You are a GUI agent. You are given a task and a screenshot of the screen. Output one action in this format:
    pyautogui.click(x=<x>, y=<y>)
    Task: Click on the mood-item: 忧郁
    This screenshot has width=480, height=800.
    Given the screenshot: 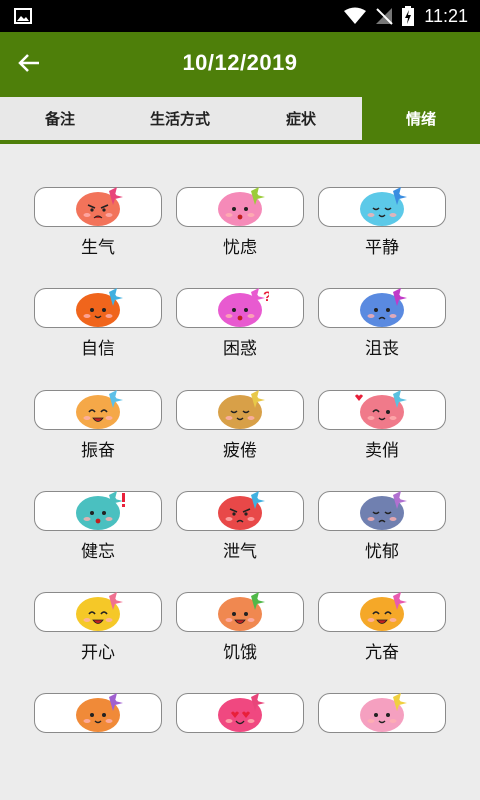 What is the action you would take?
    pyautogui.click(x=383, y=526)
    